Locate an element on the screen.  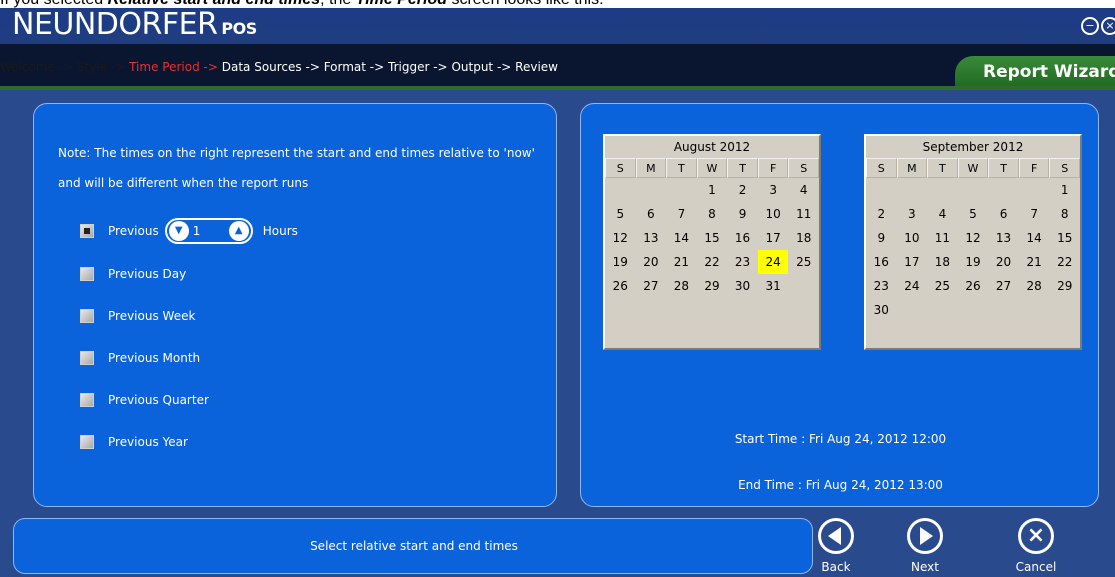
next-label: Next is located at coordinates (925, 567).